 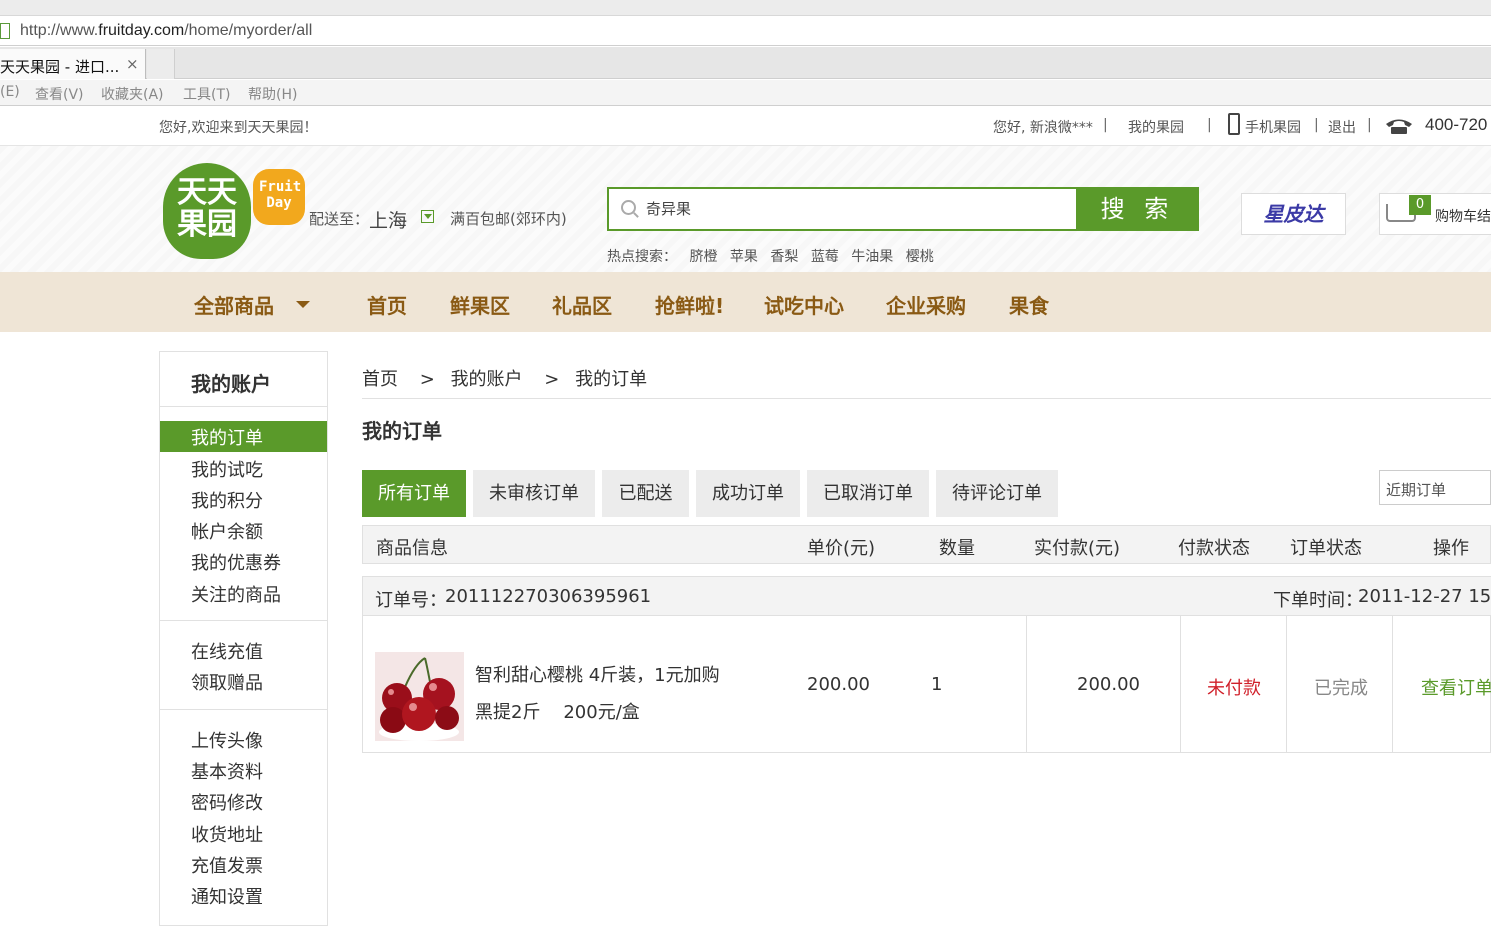 I want to click on nav-all-products: 全部商品, so click(x=234, y=304).